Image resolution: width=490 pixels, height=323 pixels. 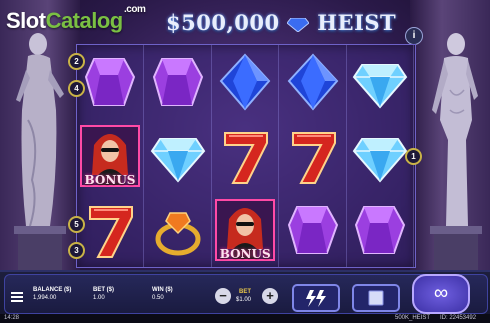 I want to click on reel-3: BONUS, so click(x=246, y=156).